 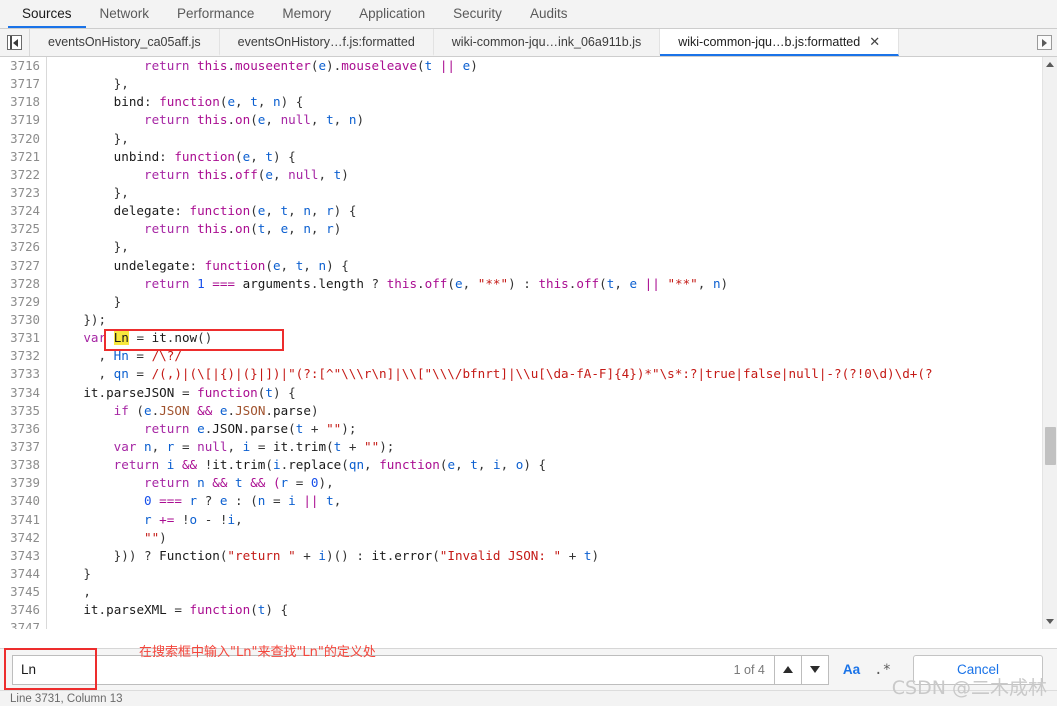 I want to click on code-text: ""), so click(x=103, y=538).